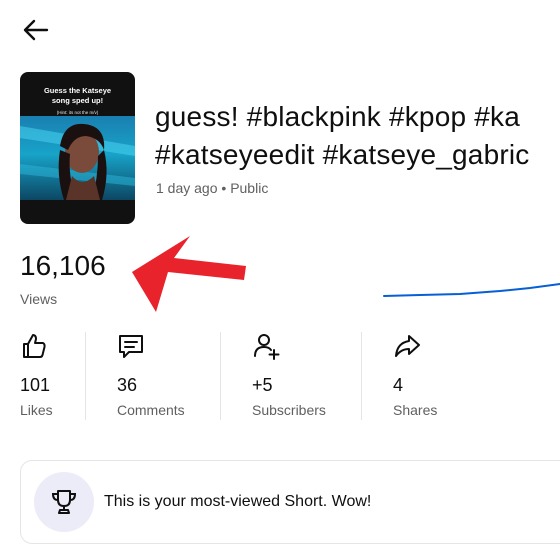  I want to click on arrow-left-icon, so click(36, 30).